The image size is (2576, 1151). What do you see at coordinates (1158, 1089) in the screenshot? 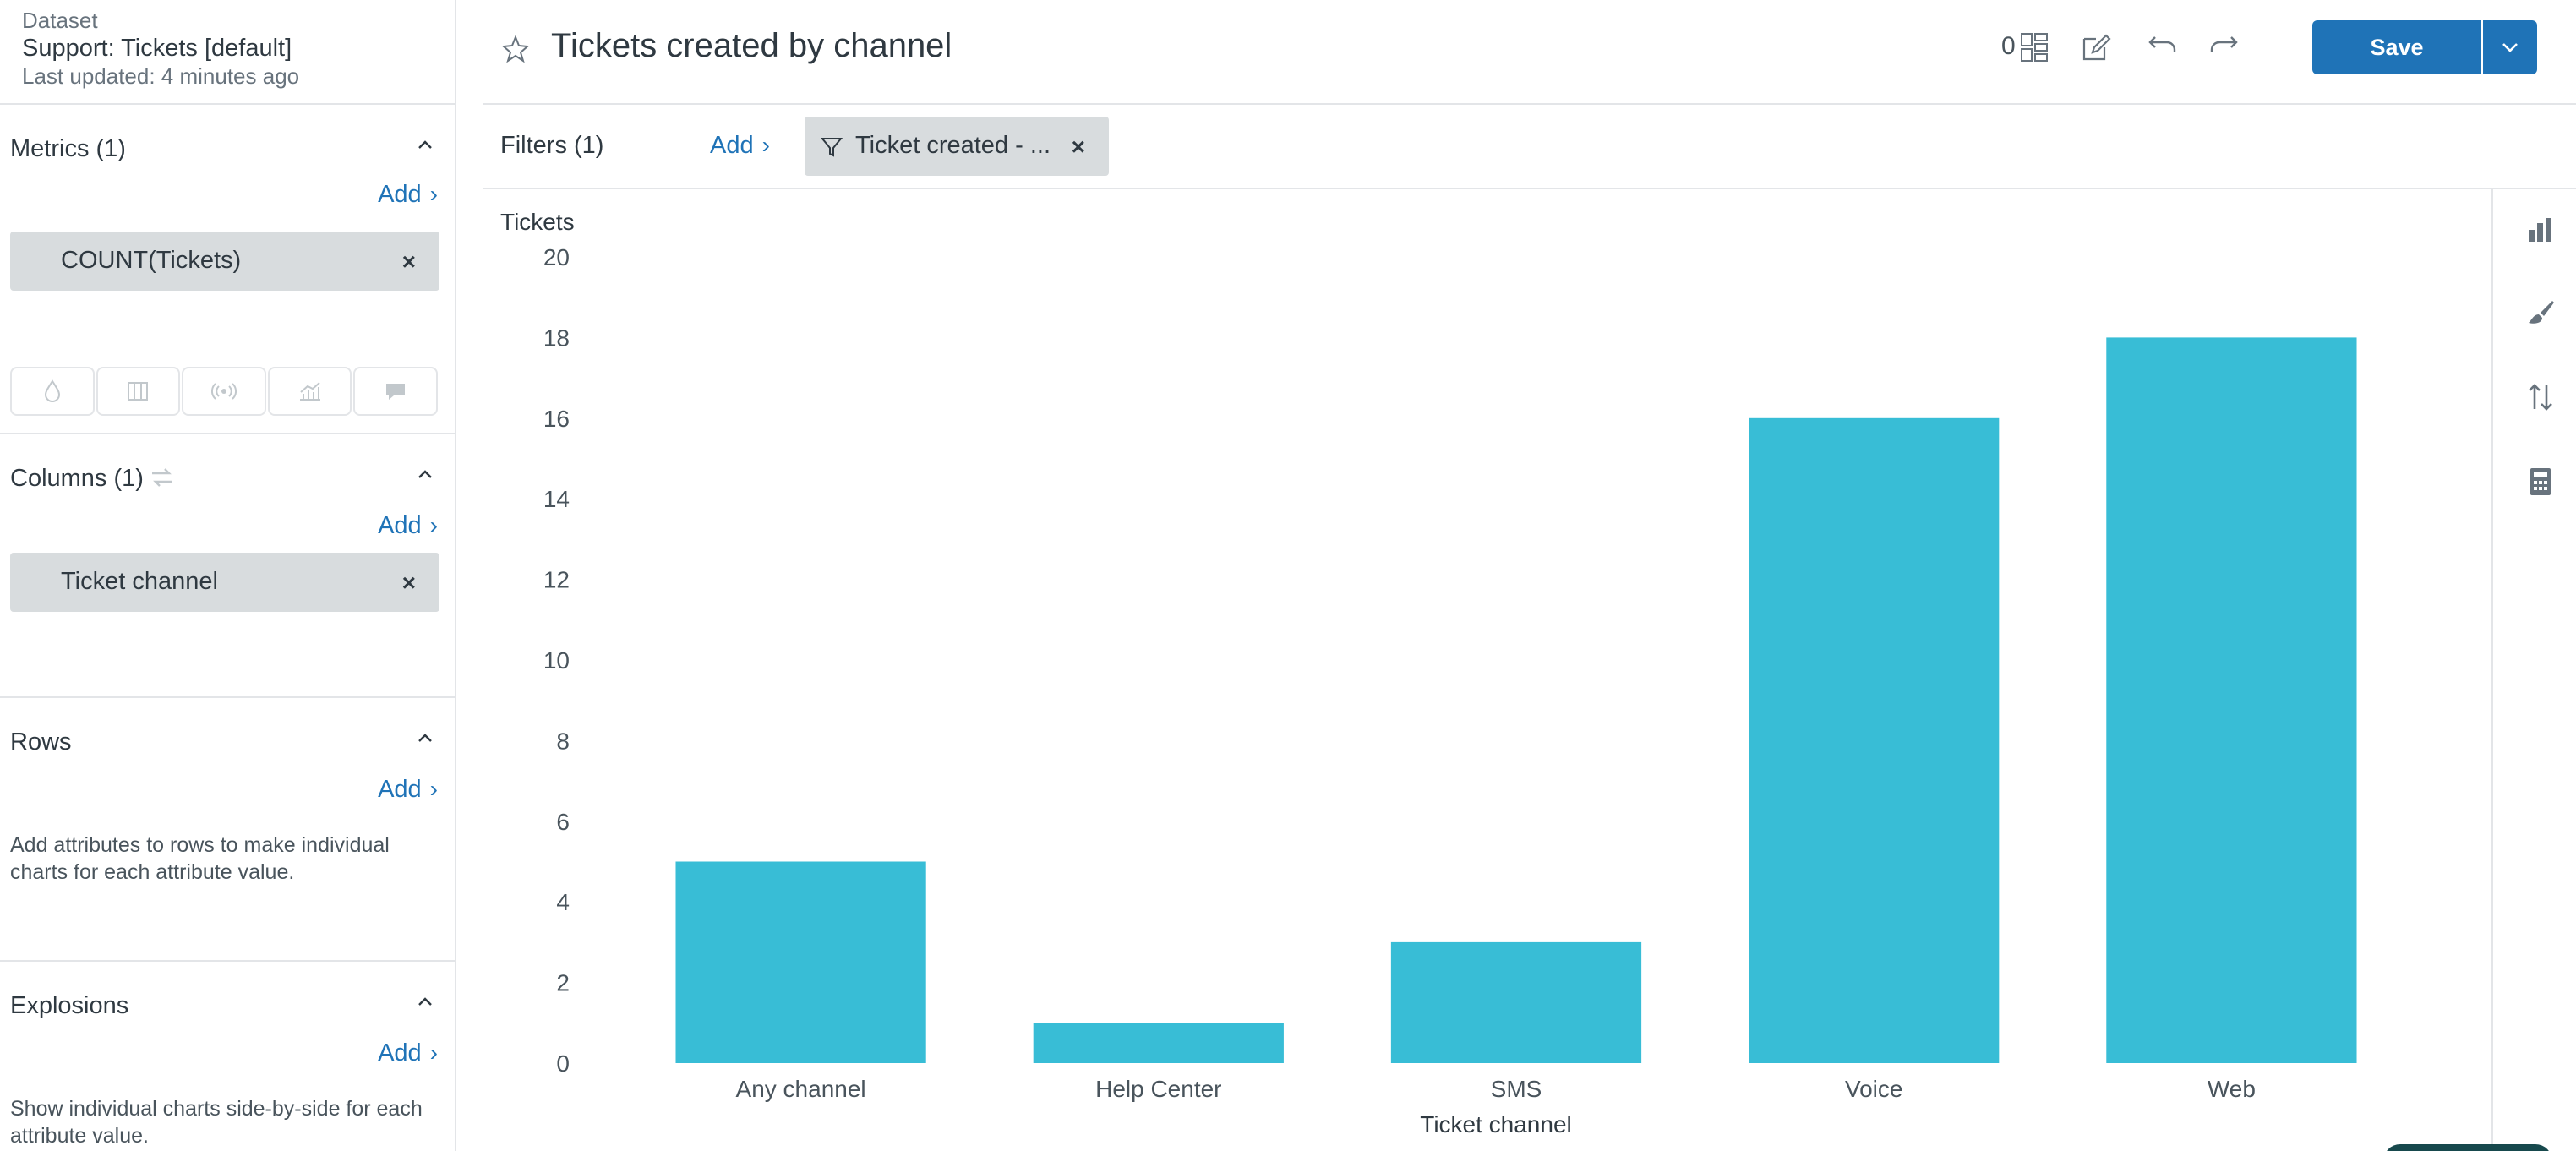
I see `x-tick-label: Help Center` at bounding box center [1158, 1089].